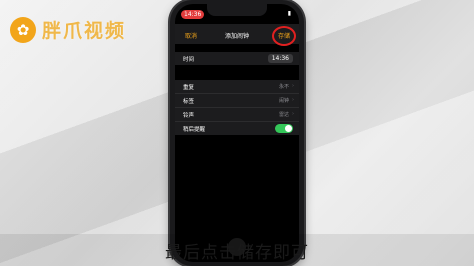 This screenshot has width=474, height=266. I want to click on sound-row: 铃声 雷达 ›, so click(237, 115).